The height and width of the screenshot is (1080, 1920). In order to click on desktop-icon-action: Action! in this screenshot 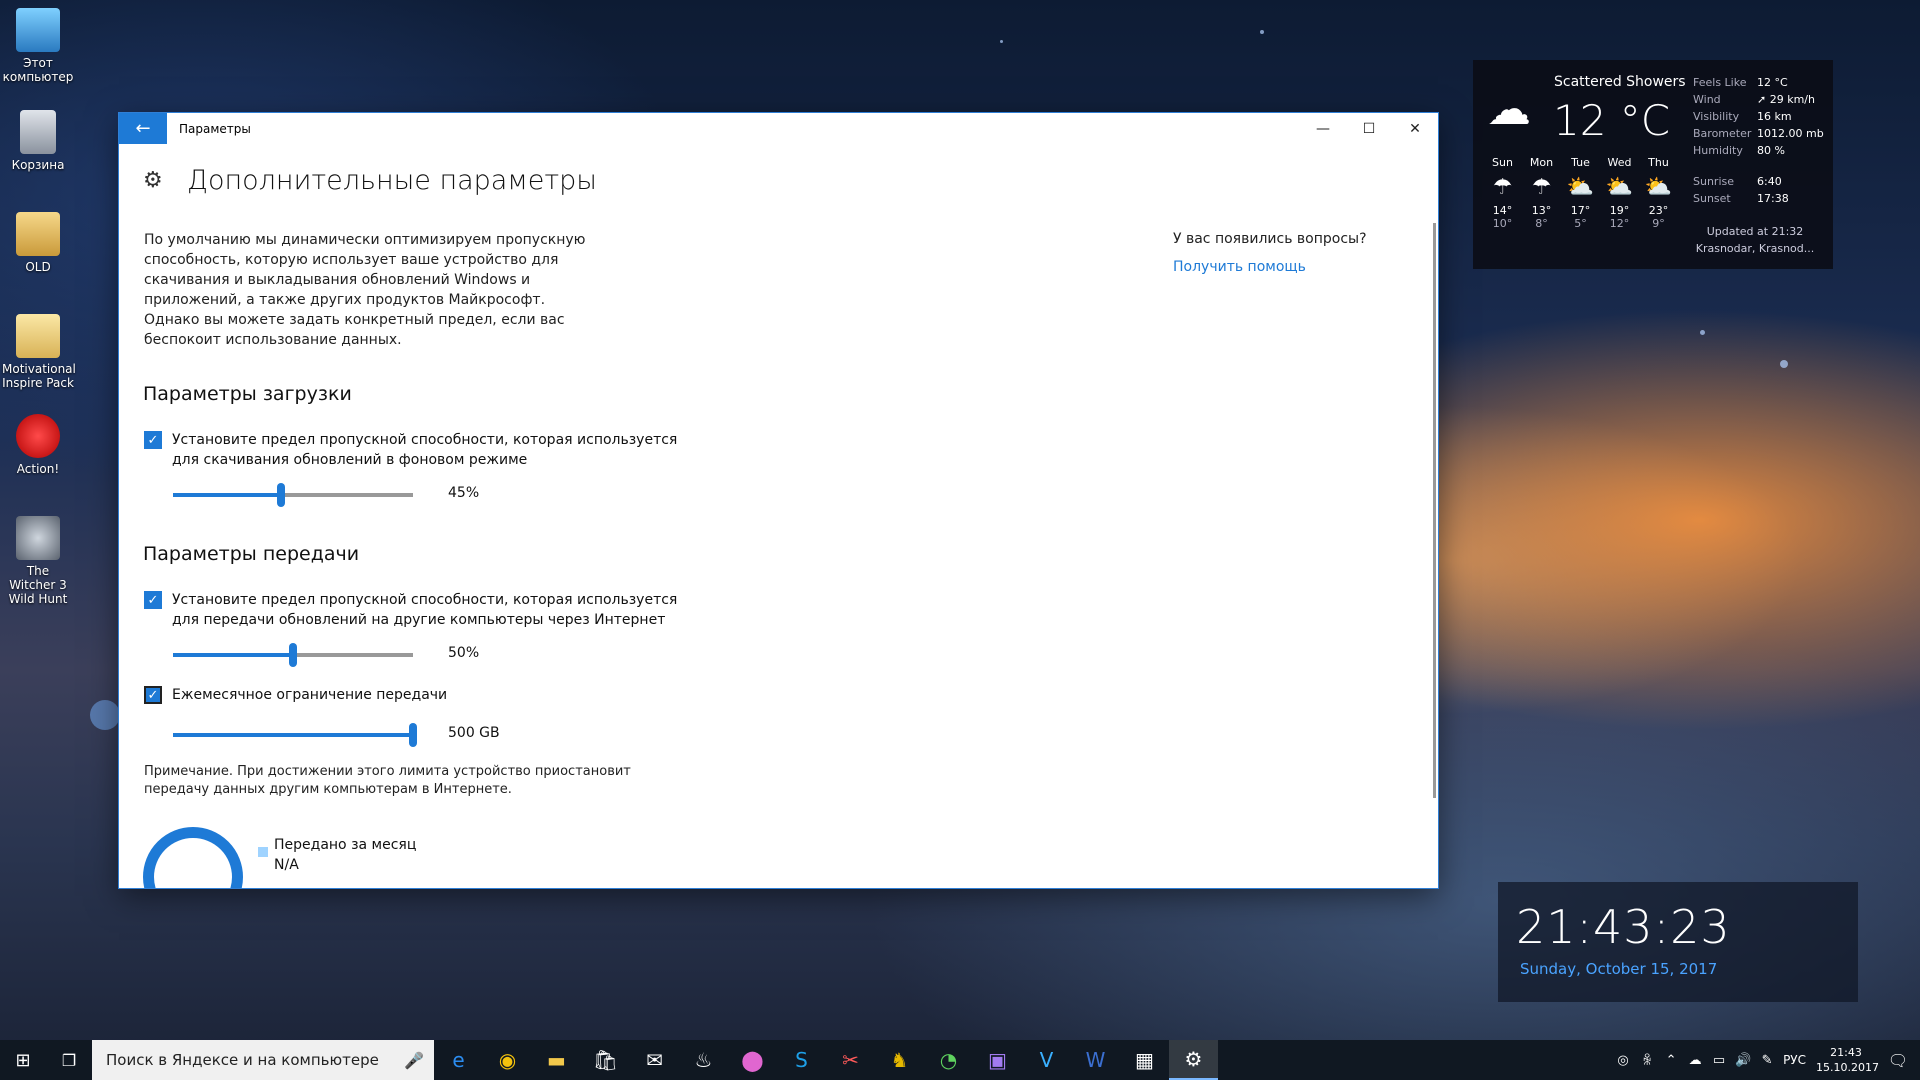, I will do `click(38, 445)`.